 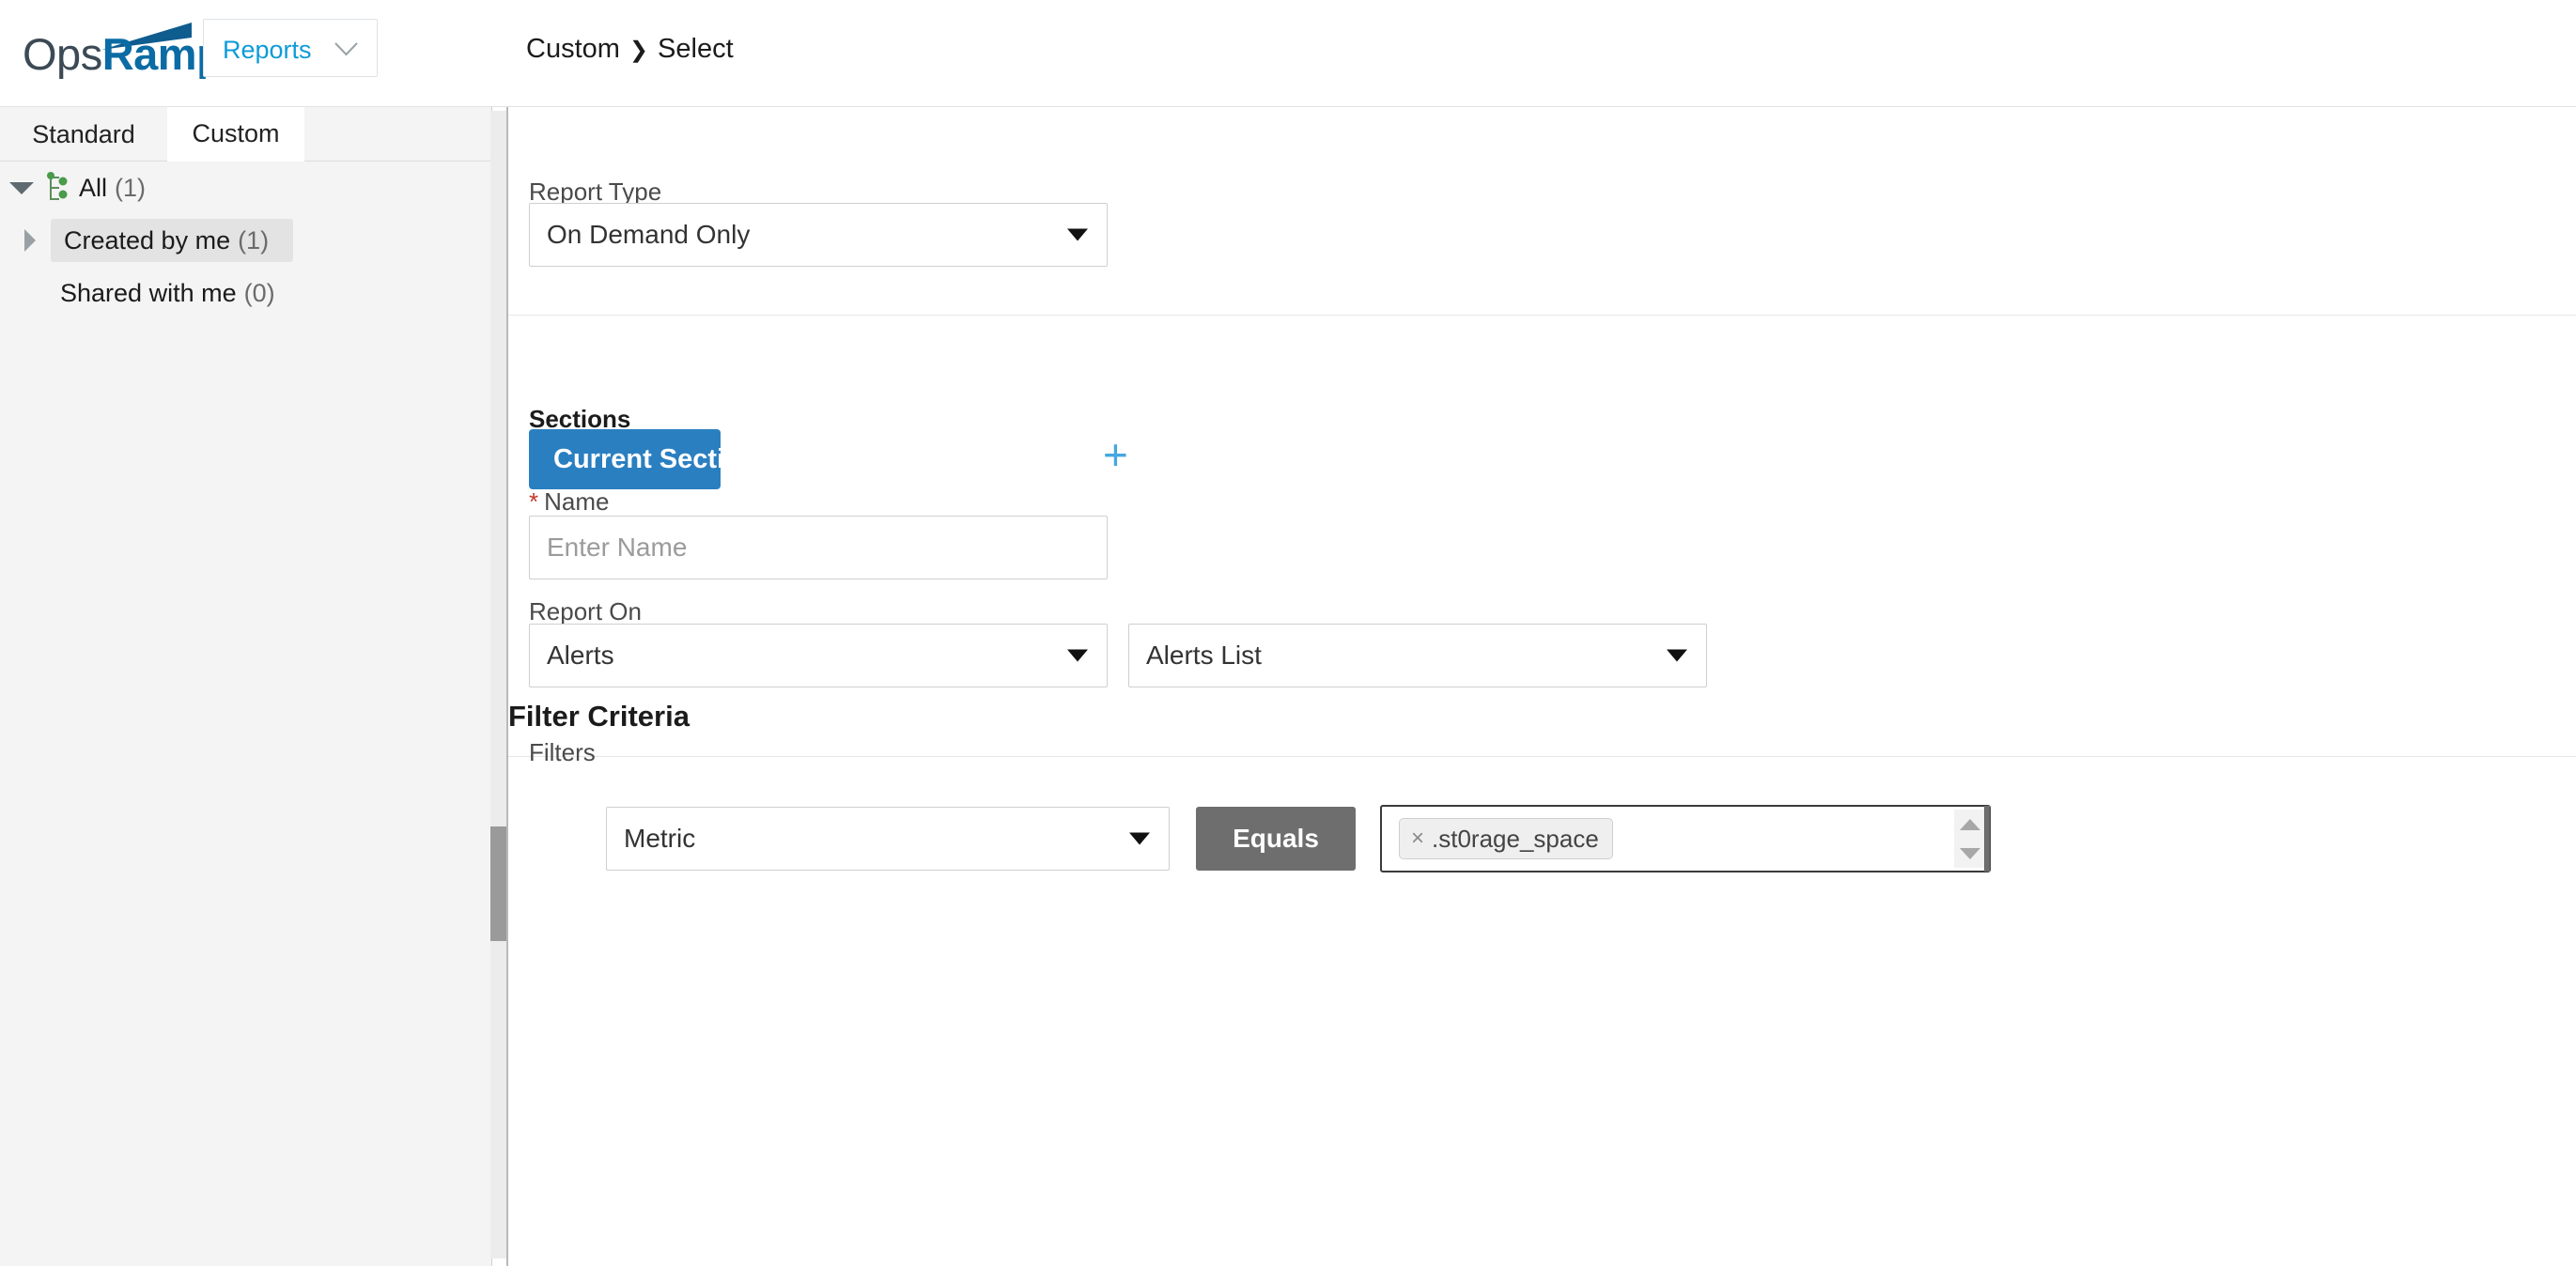 What do you see at coordinates (599, 716) in the screenshot?
I see `filter-criteria-heading: Filter Criteria` at bounding box center [599, 716].